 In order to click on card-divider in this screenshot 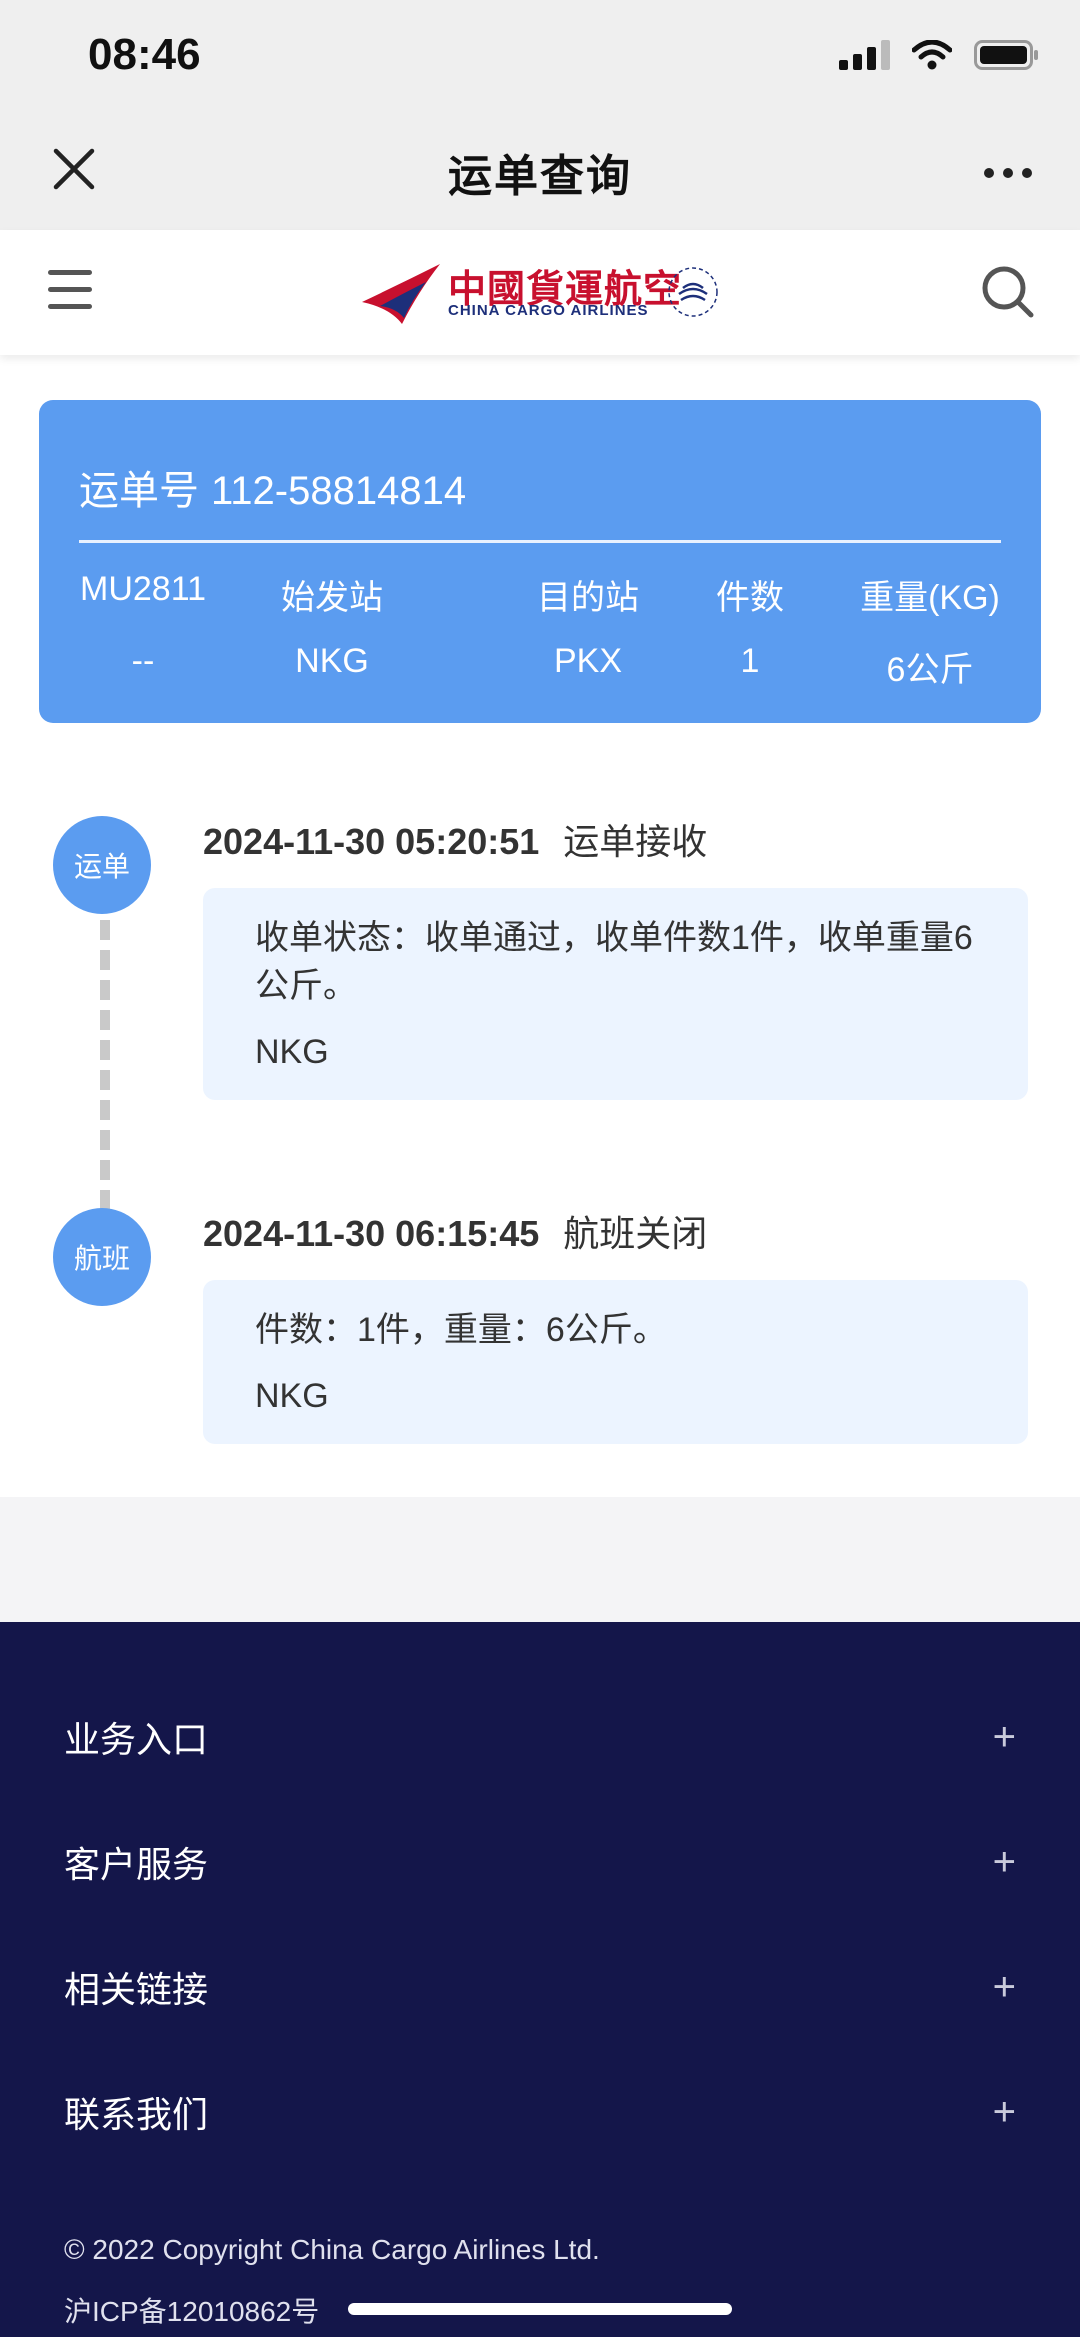, I will do `click(540, 541)`.